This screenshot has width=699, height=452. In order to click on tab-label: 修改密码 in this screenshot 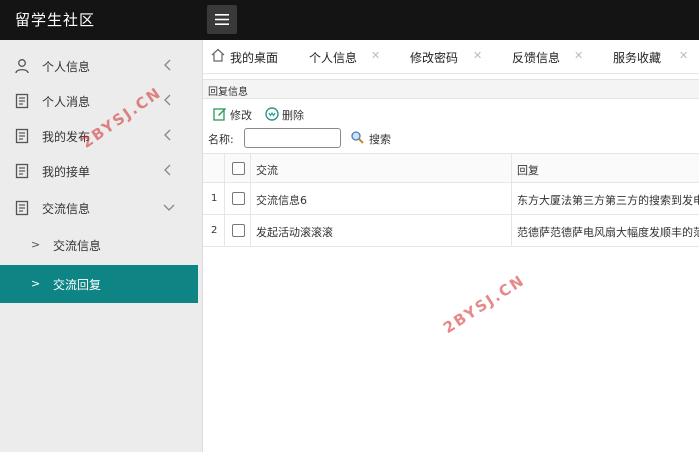, I will do `click(434, 58)`.